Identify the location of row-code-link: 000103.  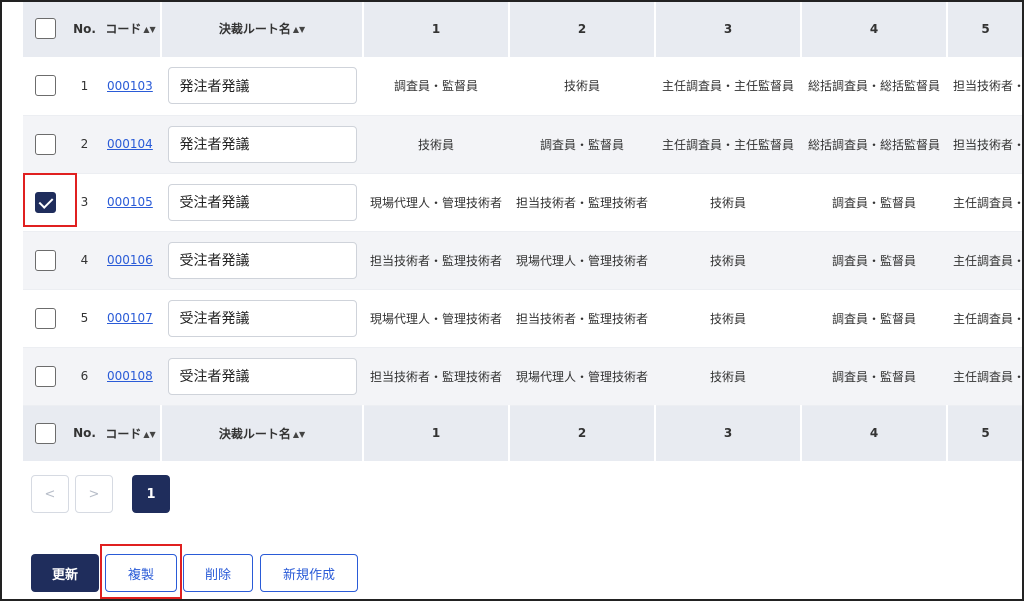
(130, 86).